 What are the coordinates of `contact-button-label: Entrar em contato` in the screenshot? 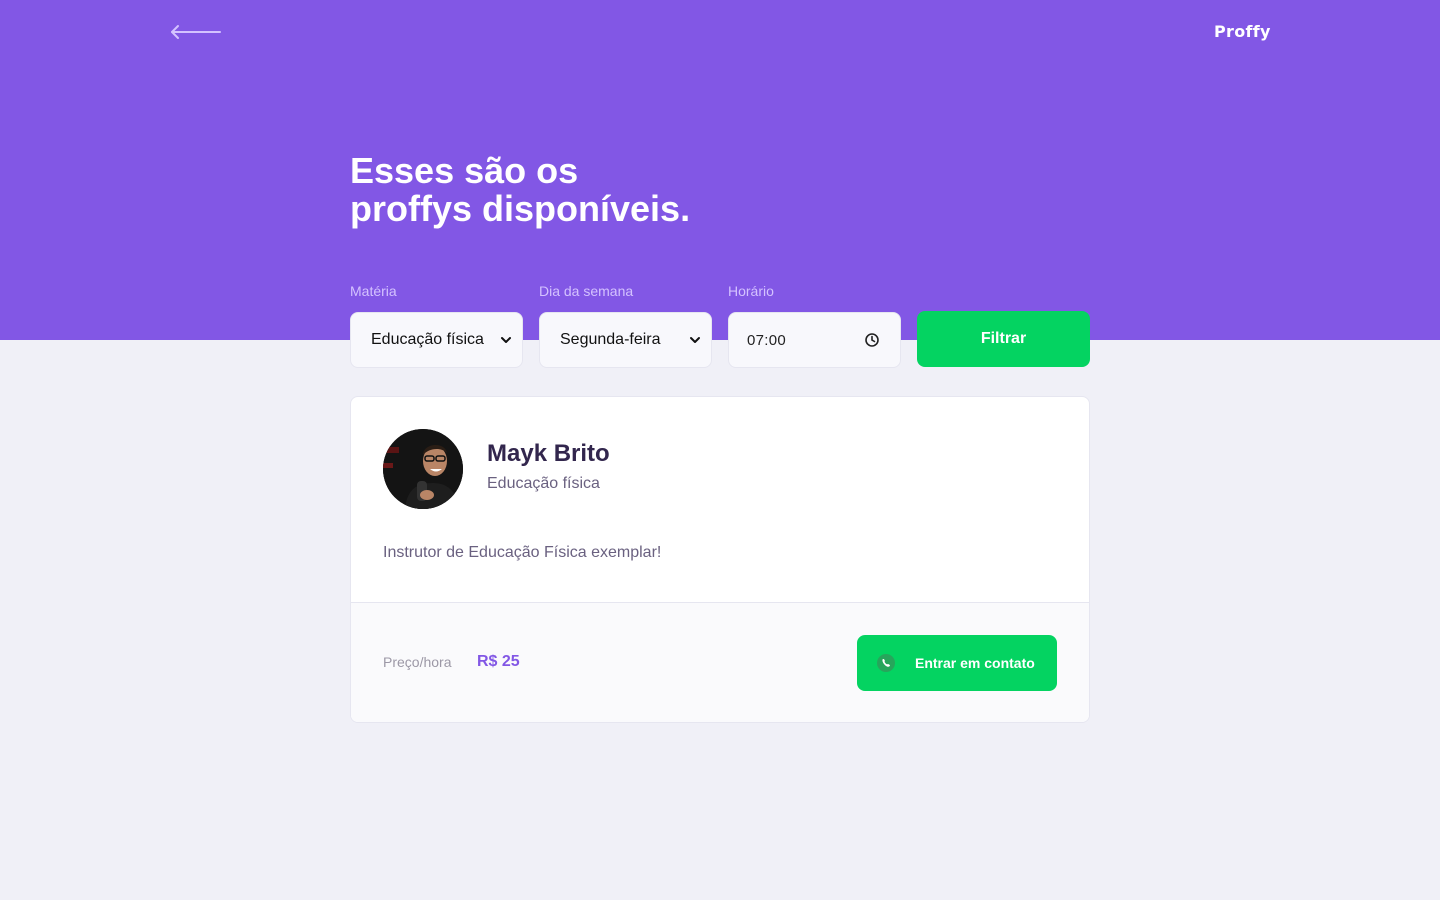 It's located at (975, 663).